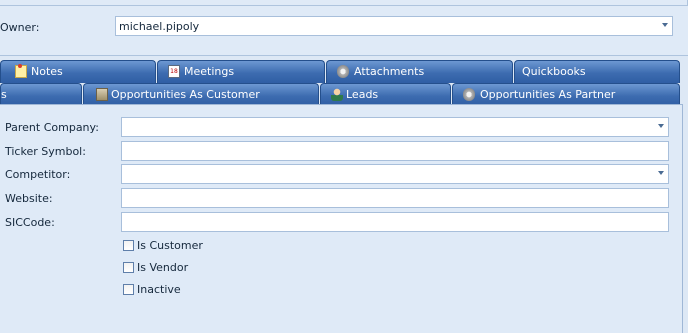 The width and height of the screenshot is (688, 333). I want to click on tab-row-1: Notes 18 Meetings Attachments Quickbooks, so click(344, 71).